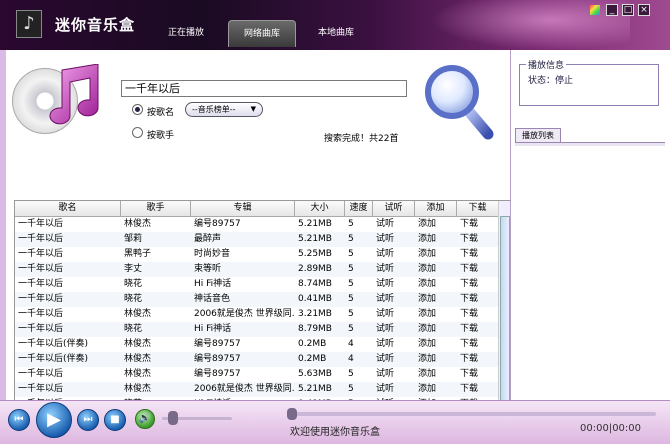 Image resolution: width=670 pixels, height=444 pixels. What do you see at coordinates (612, 10) in the screenshot?
I see `minimize-button: _` at bounding box center [612, 10].